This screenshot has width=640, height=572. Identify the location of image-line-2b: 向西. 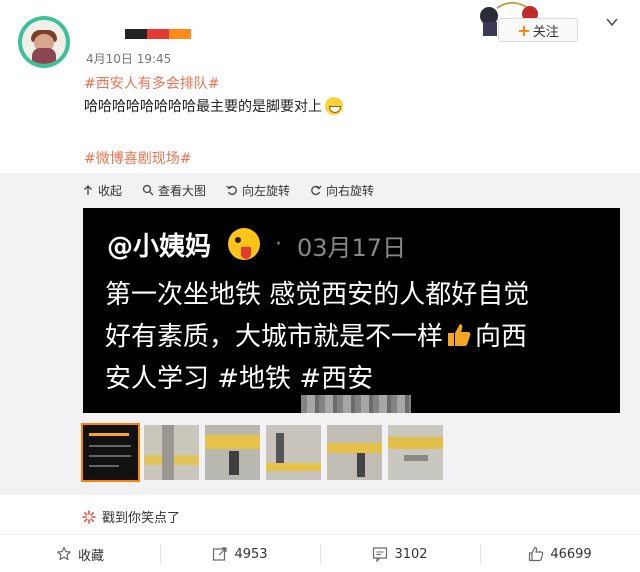
(501, 337).